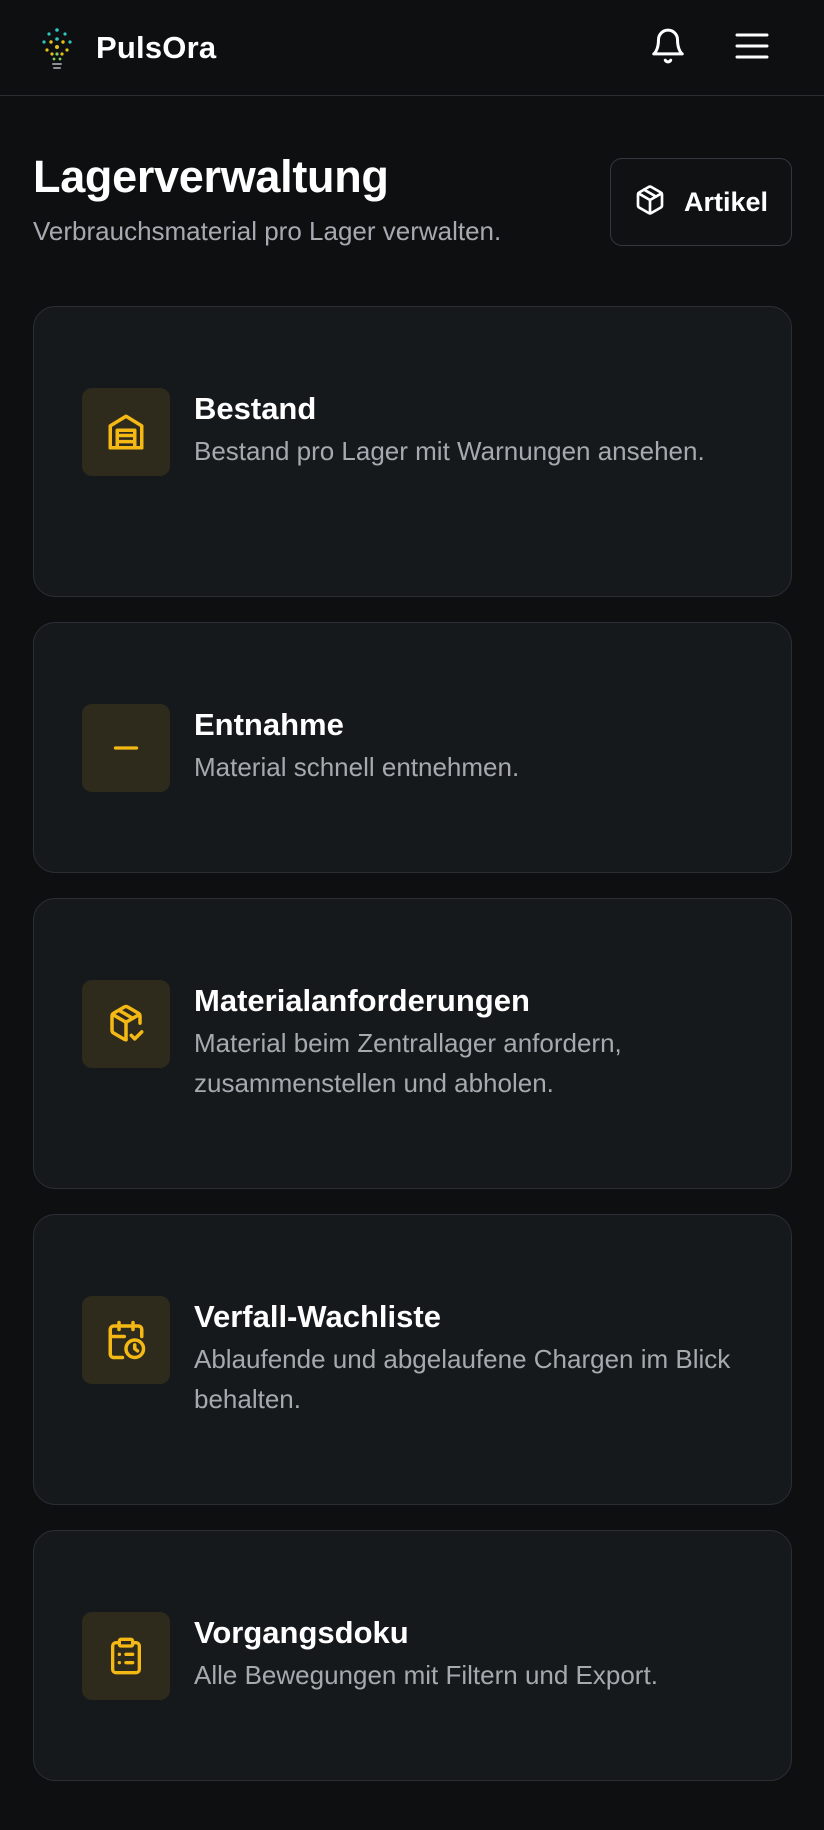  What do you see at coordinates (449, 451) in the screenshot?
I see `card-description: Bestand pro Lager mit Warnungen ansehen.` at bounding box center [449, 451].